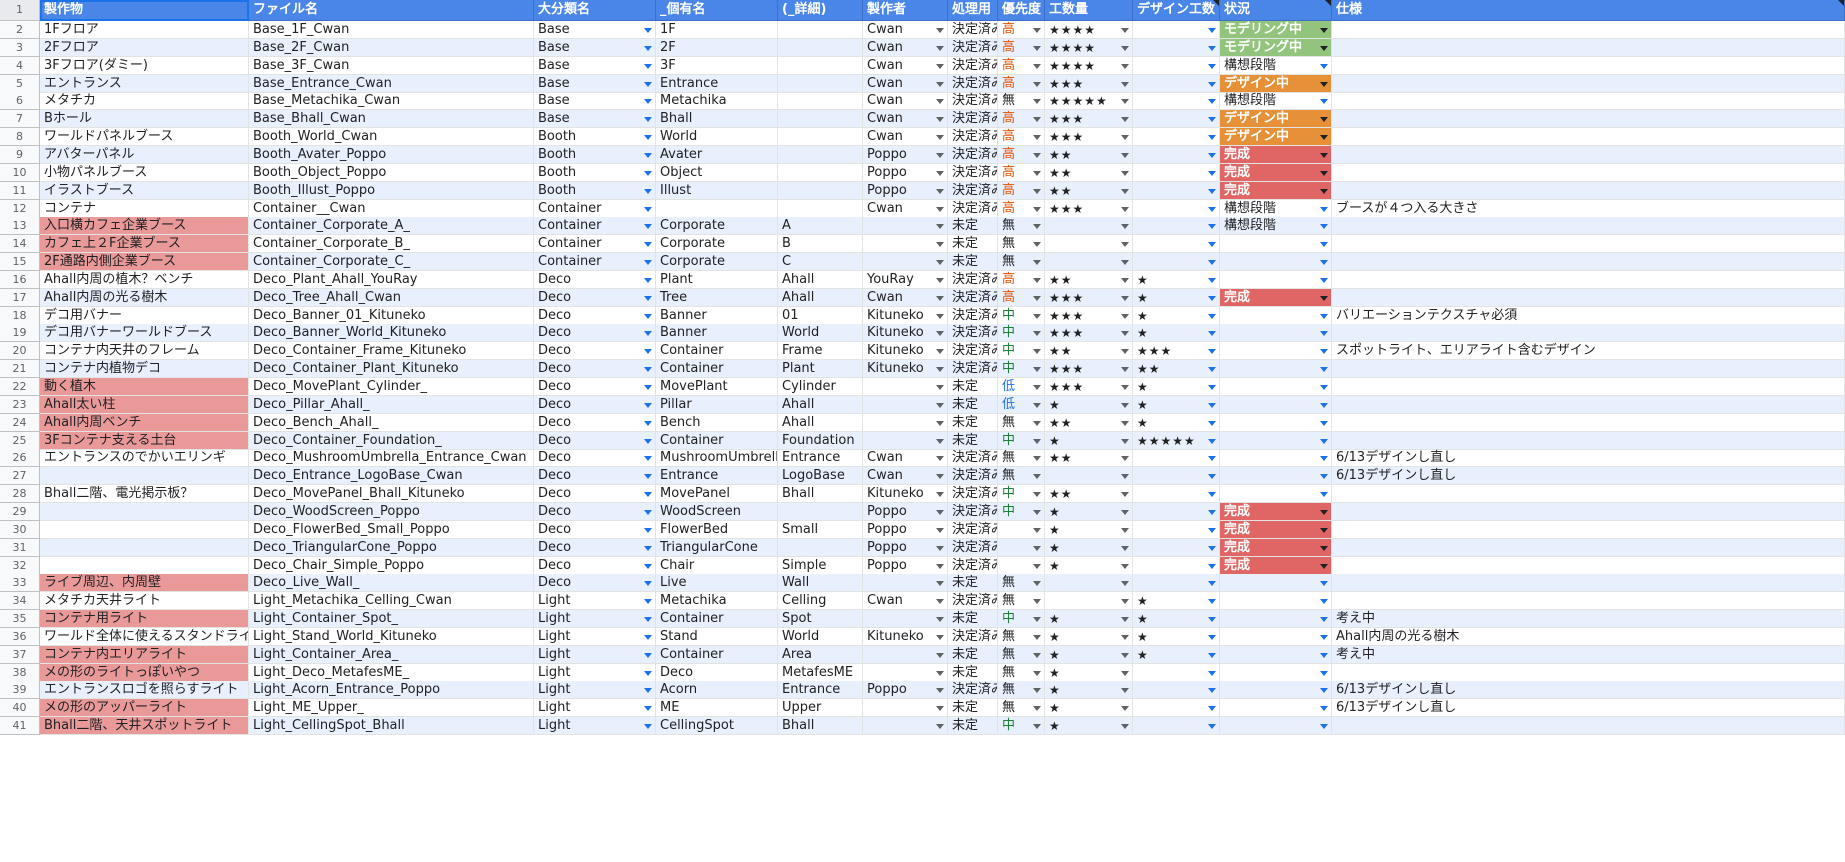 This screenshot has width=1845, height=862. What do you see at coordinates (1588, 244) in the screenshot?
I see `cell-spec` at bounding box center [1588, 244].